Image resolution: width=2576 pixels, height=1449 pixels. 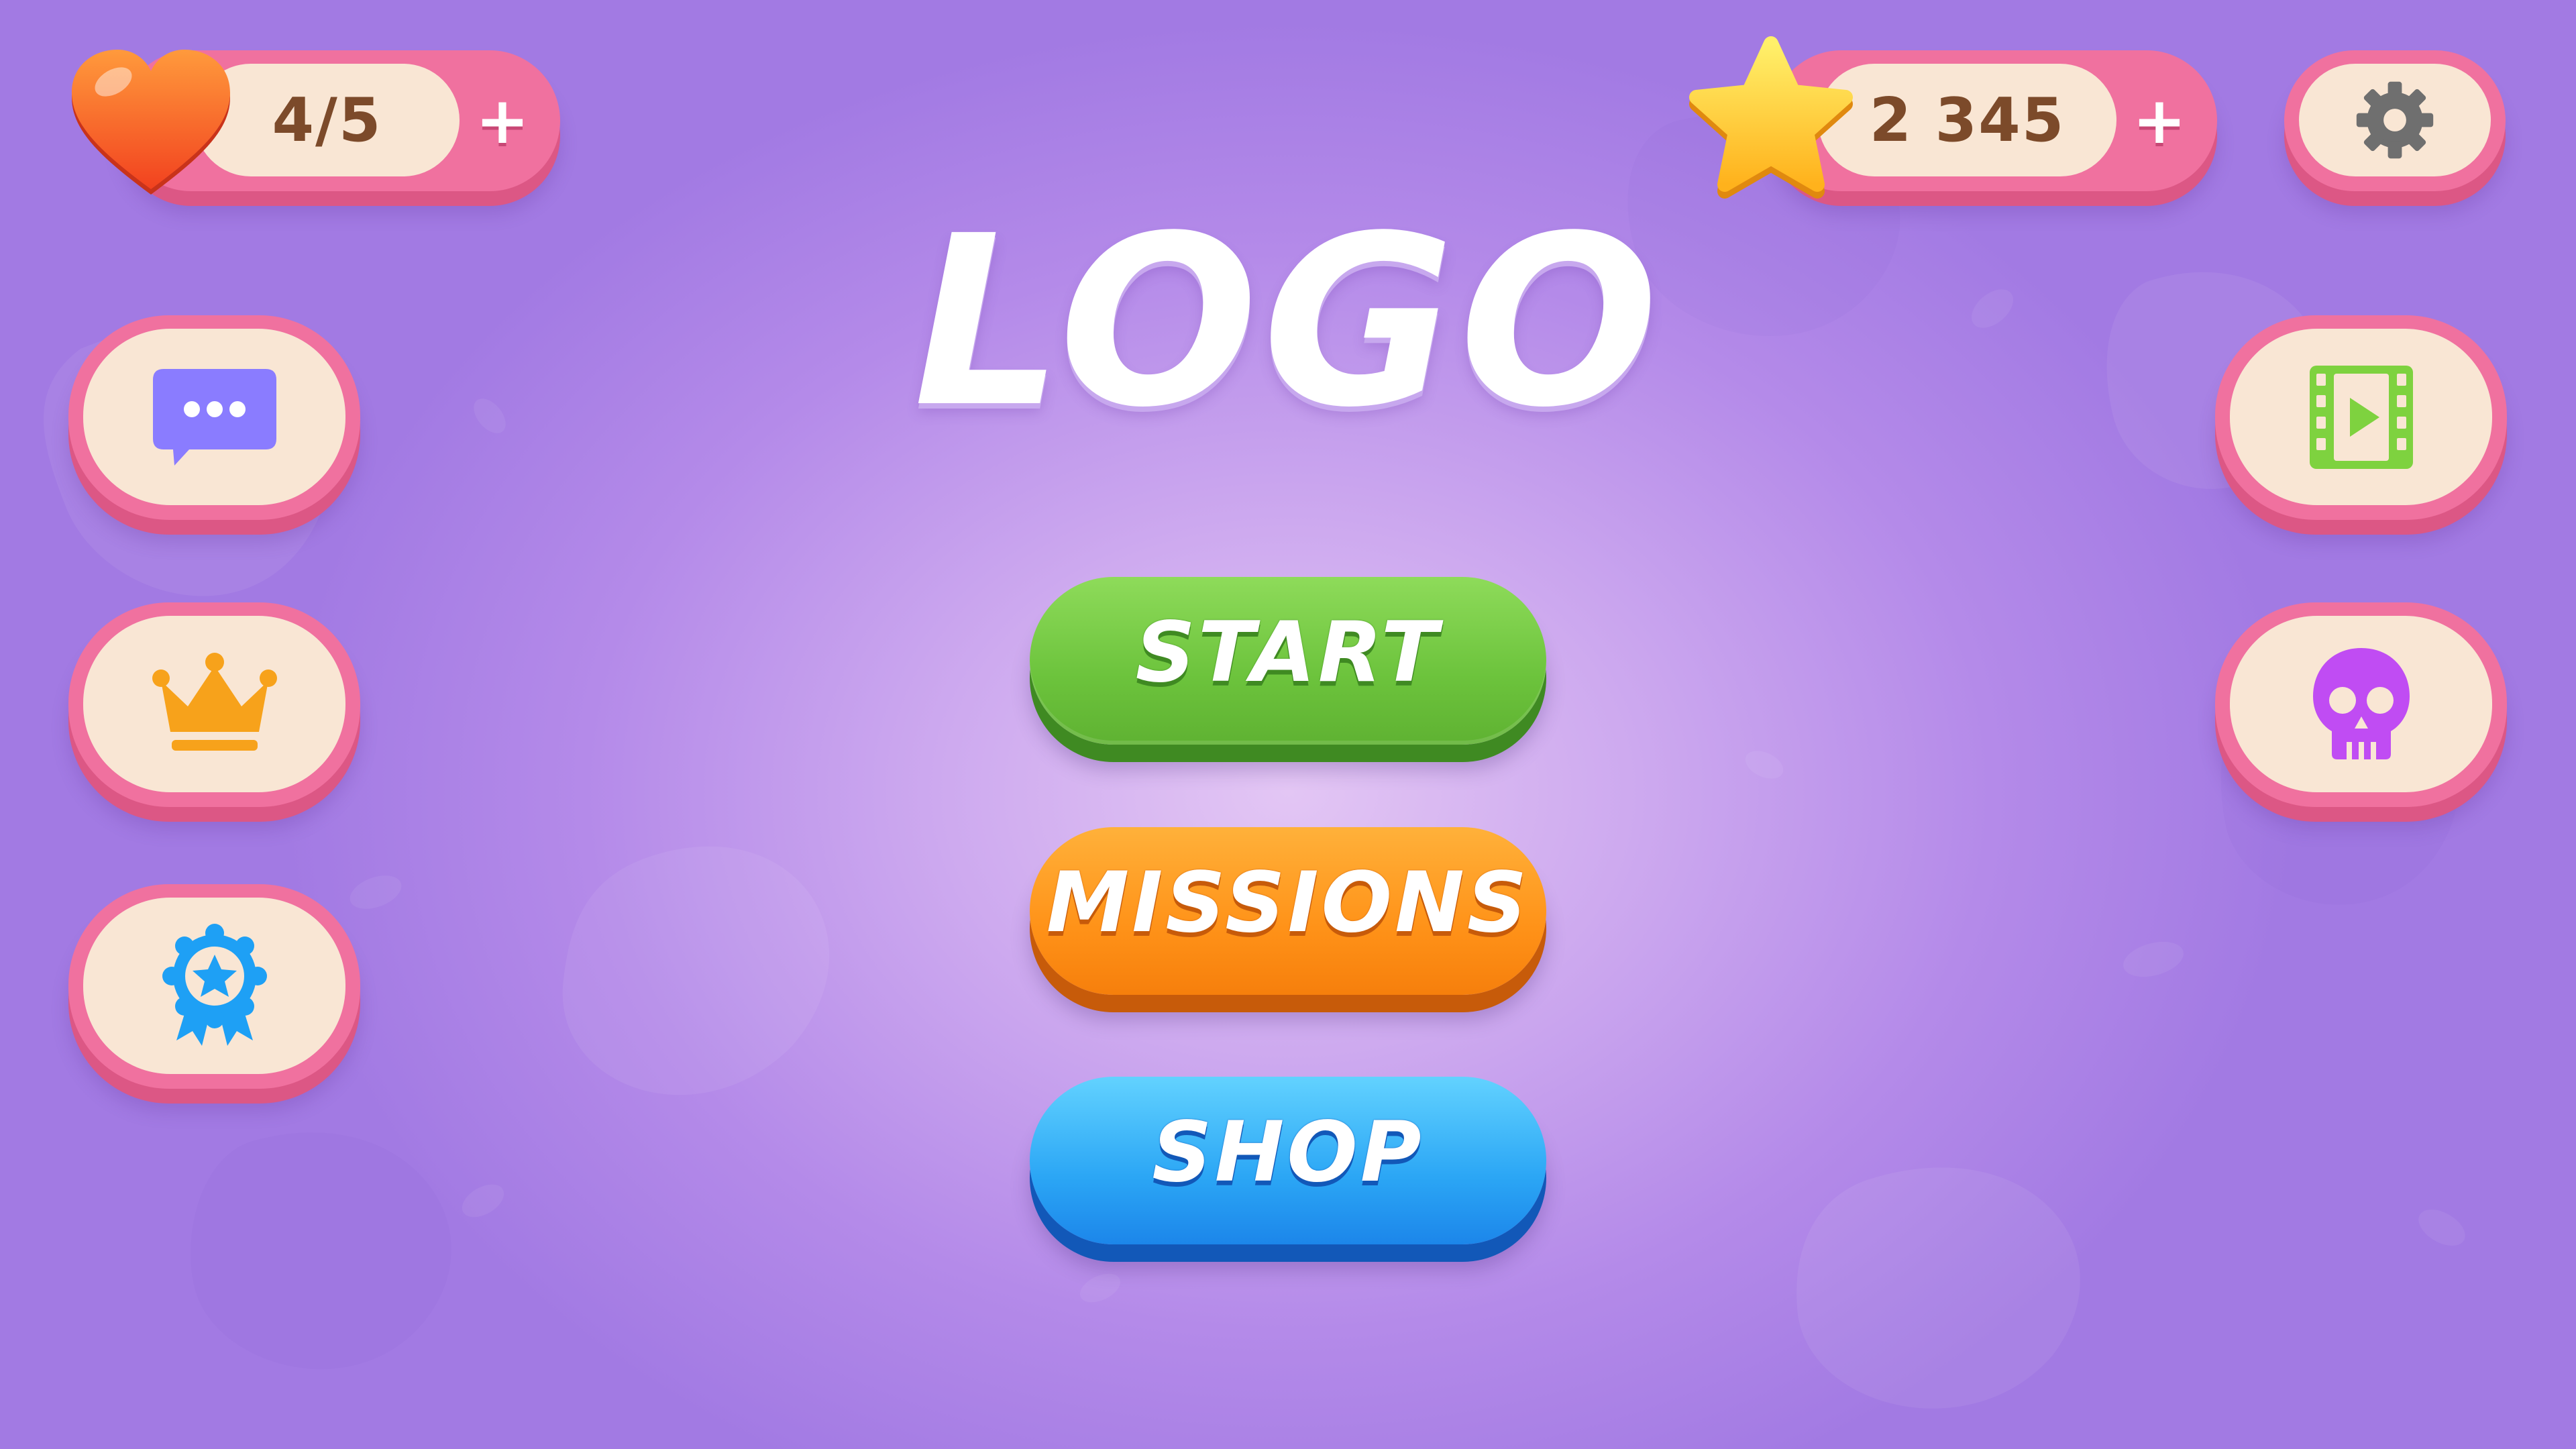 I want to click on challenge-button, so click(x=2361, y=704).